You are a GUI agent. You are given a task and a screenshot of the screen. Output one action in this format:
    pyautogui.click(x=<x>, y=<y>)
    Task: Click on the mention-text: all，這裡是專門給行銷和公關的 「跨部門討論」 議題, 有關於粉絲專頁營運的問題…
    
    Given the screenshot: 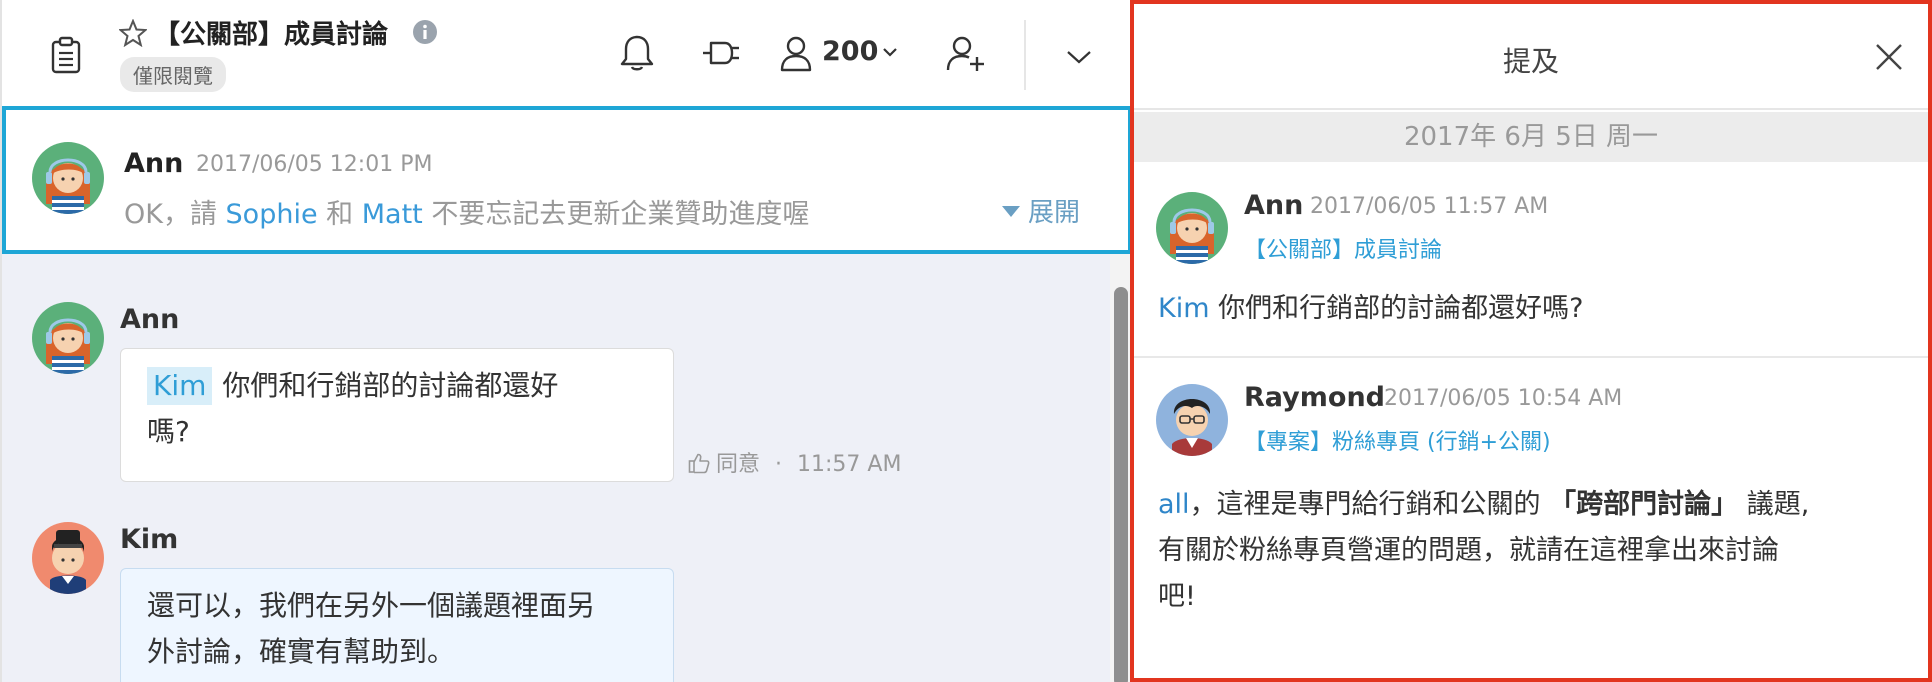 What is the action you would take?
    pyautogui.click(x=1528, y=551)
    